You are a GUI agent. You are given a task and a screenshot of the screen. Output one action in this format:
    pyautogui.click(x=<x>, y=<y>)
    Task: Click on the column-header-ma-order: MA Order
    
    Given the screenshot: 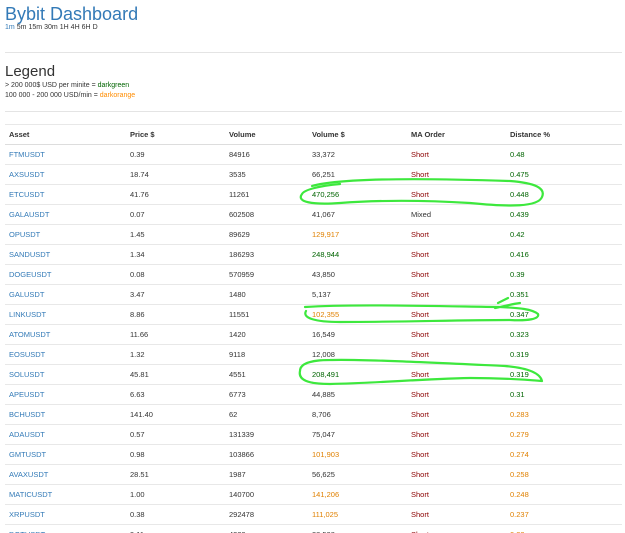 What is the action you would take?
    pyautogui.click(x=456, y=134)
    